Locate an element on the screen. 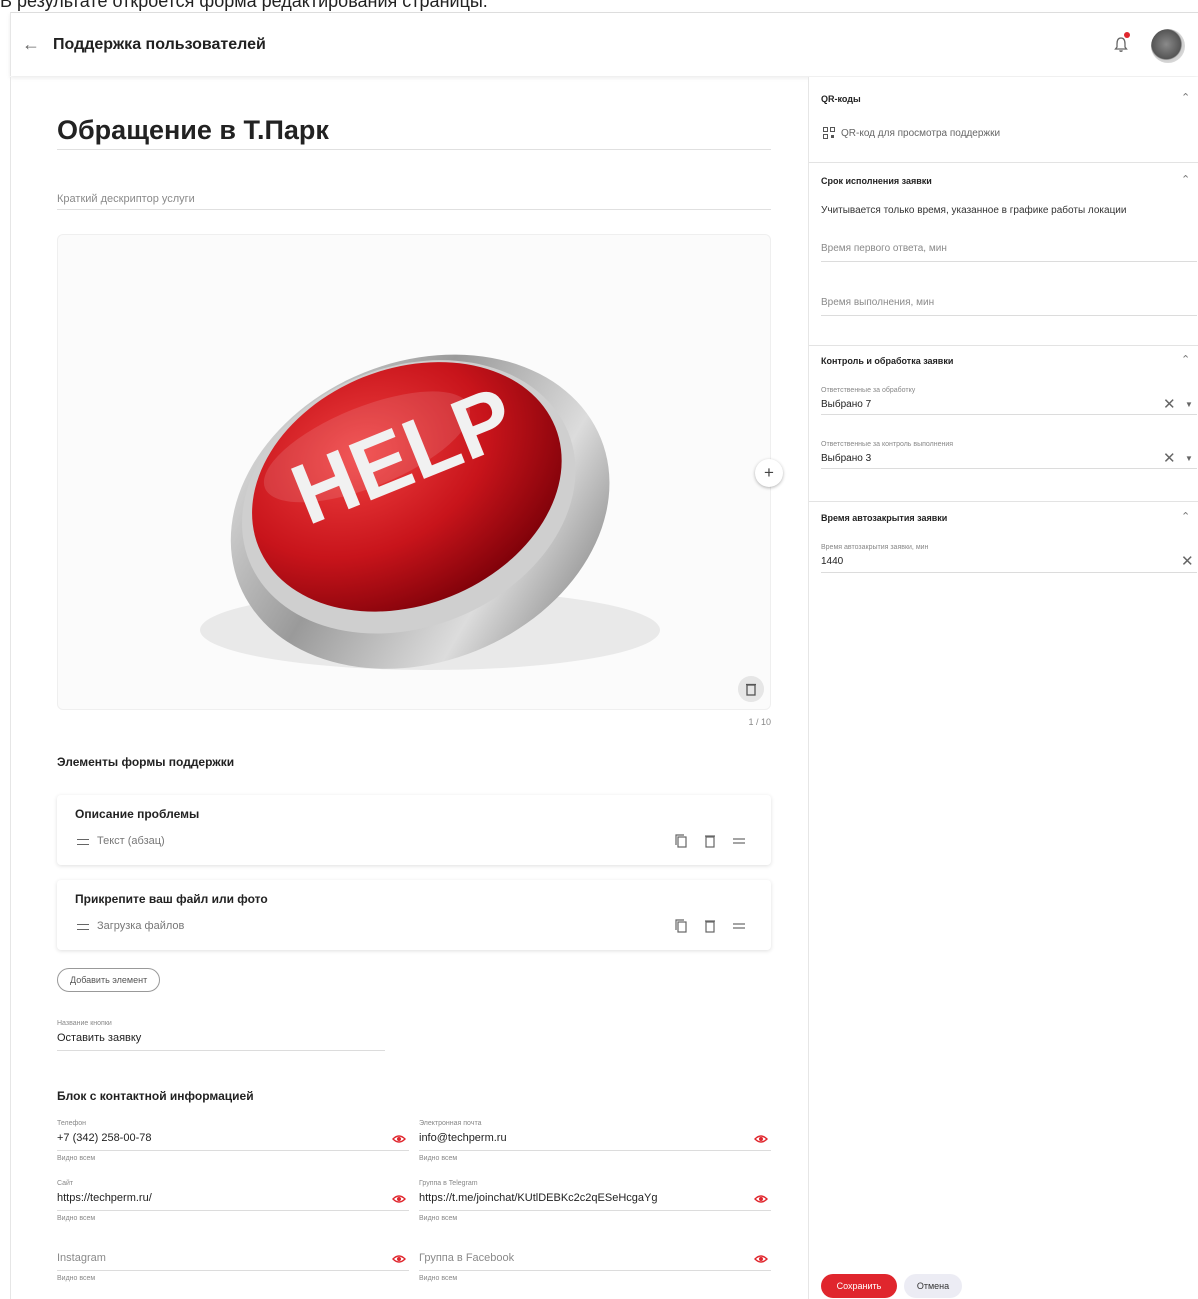 This screenshot has height=1299, width=1198. save-button: Сохранить is located at coordinates (859, 1286).